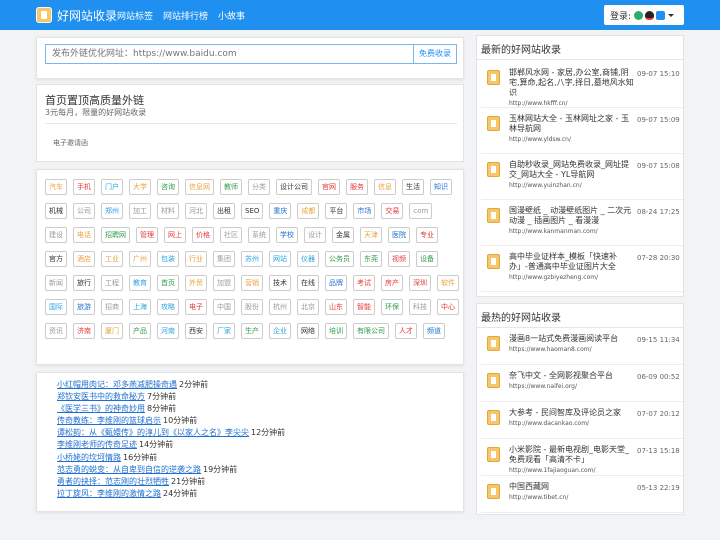  What do you see at coordinates (168, 187) in the screenshot?
I see `tag-link: 咨询` at bounding box center [168, 187].